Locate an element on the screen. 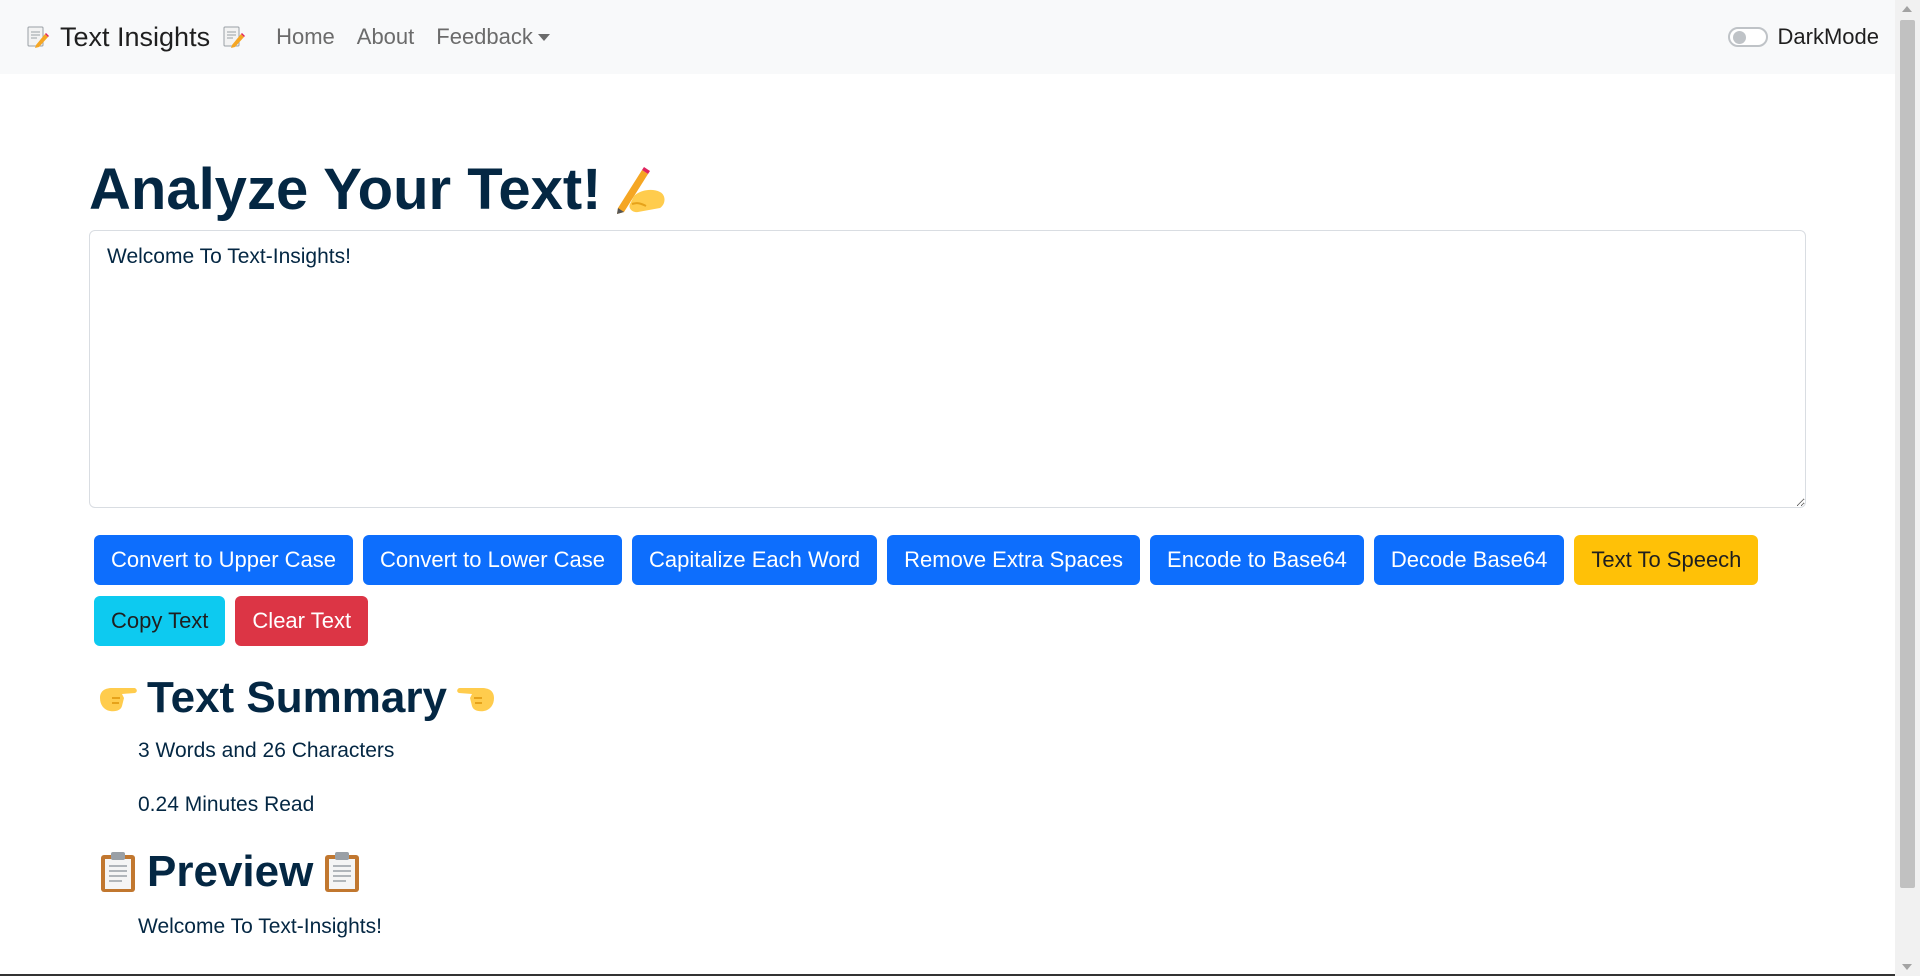  summary-heading: Text Summary is located at coordinates (947, 698).